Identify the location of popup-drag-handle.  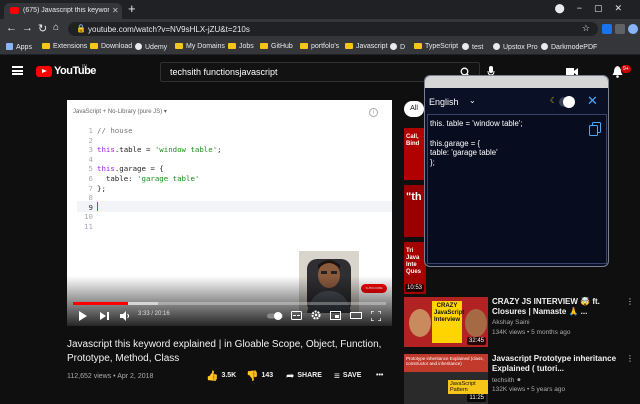
(516, 82).